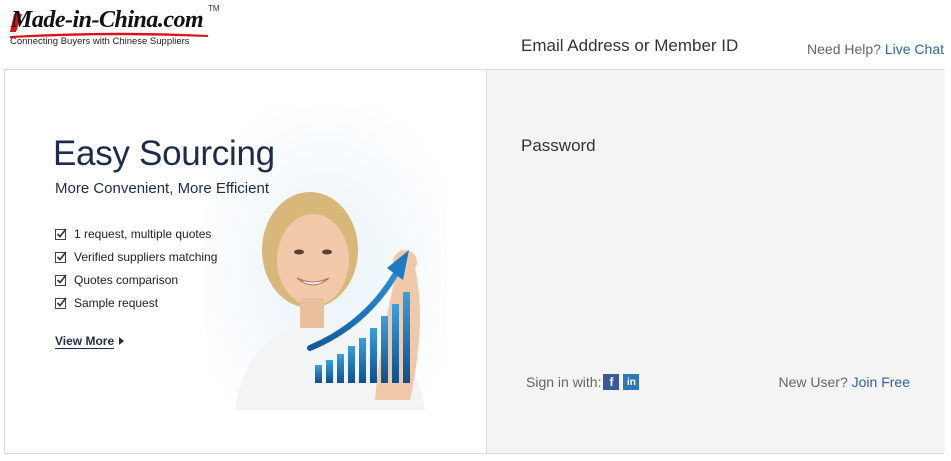 This screenshot has height=461, width=951. What do you see at coordinates (143, 233) in the screenshot?
I see `feature-text: 1 request, multiple quotes` at bounding box center [143, 233].